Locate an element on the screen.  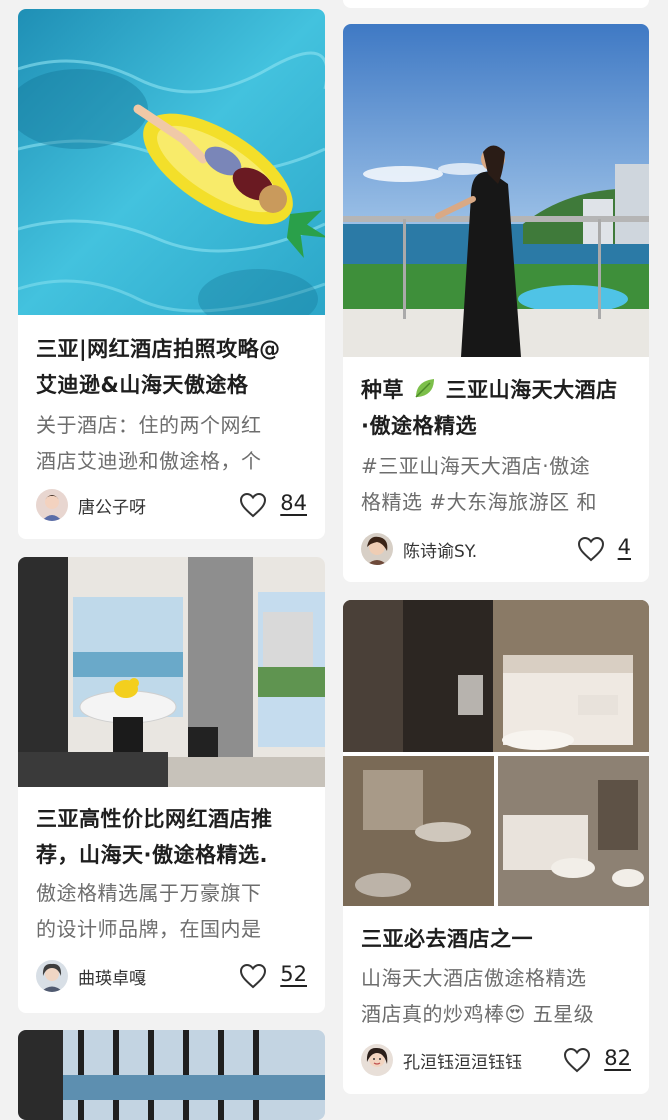
author-name: 孔洹钰洹洹钰钰 is located at coordinates (462, 1060).